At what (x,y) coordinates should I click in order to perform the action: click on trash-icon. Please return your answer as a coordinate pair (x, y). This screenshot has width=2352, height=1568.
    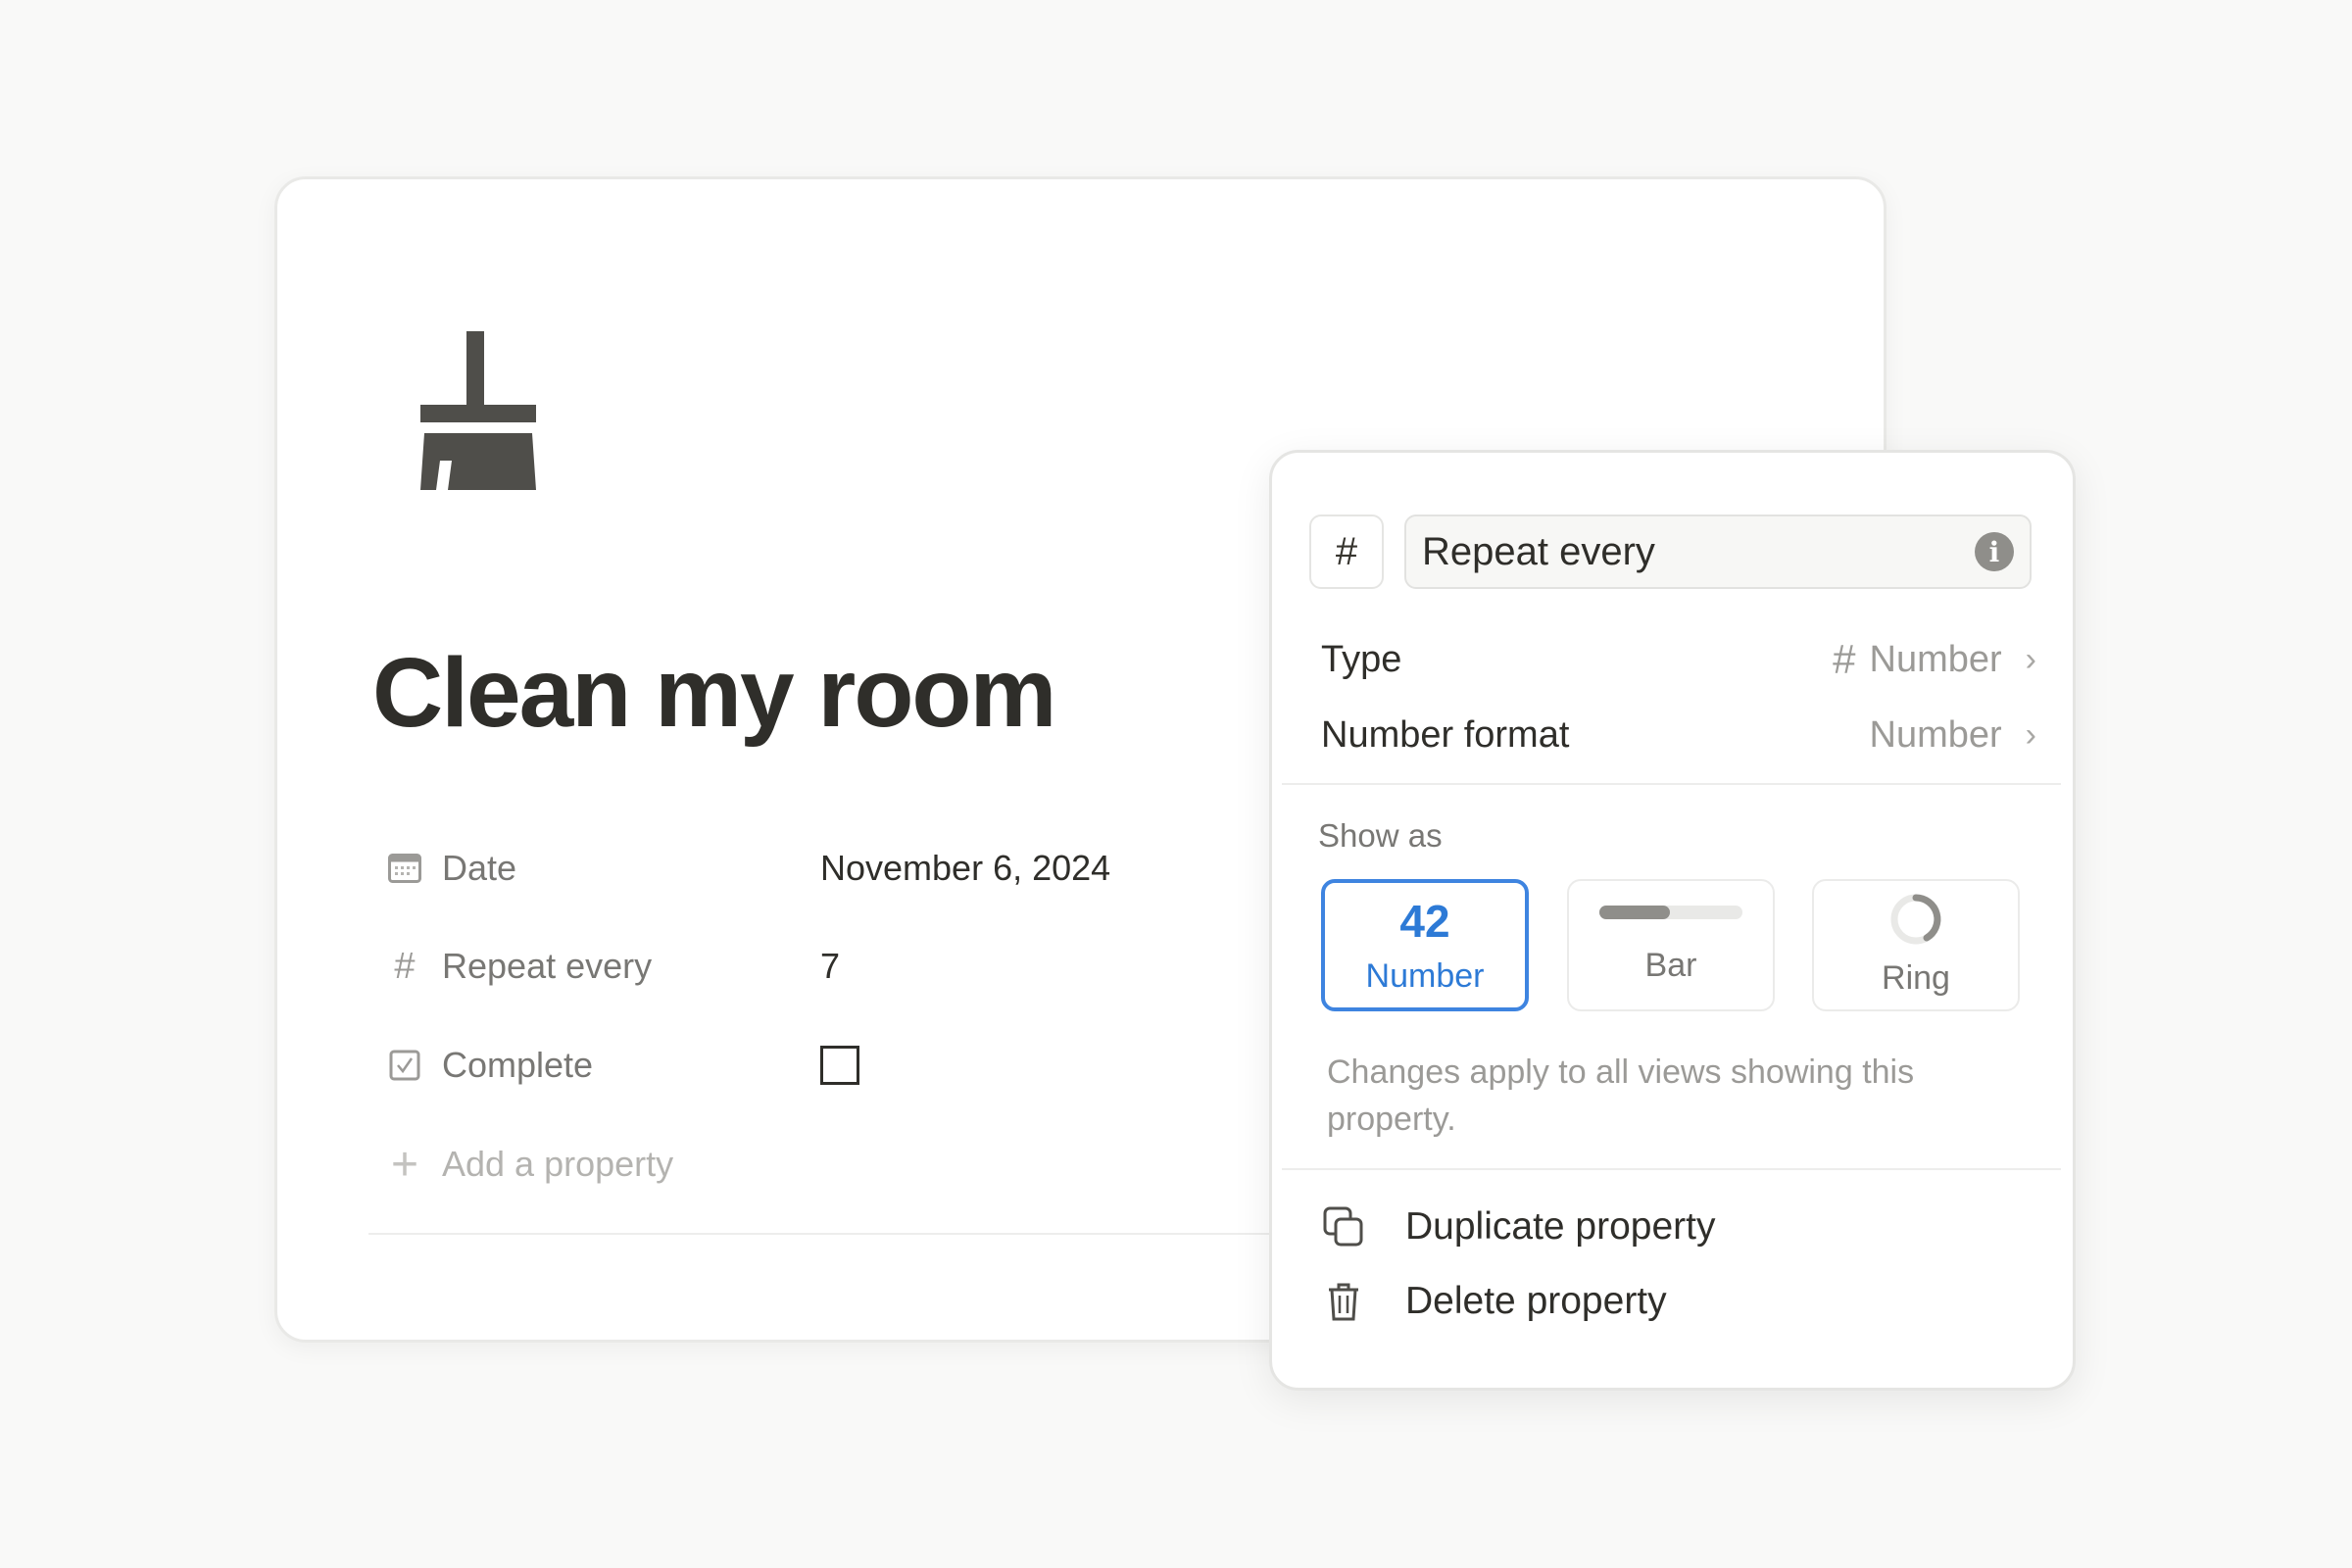
    Looking at the image, I should click on (1343, 1301).